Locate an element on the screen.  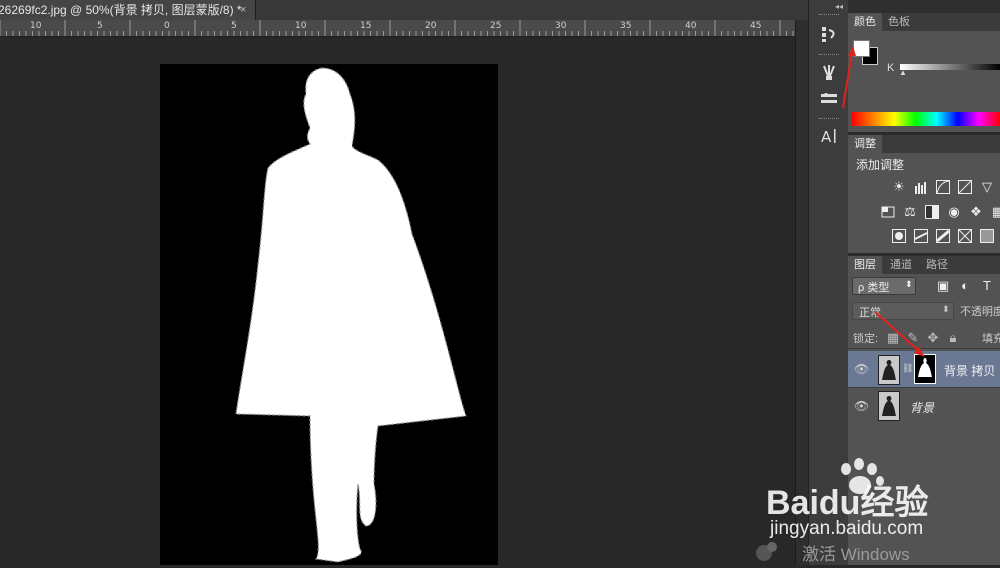
watermark-mascot-icon is located at coordinates (766, 551).